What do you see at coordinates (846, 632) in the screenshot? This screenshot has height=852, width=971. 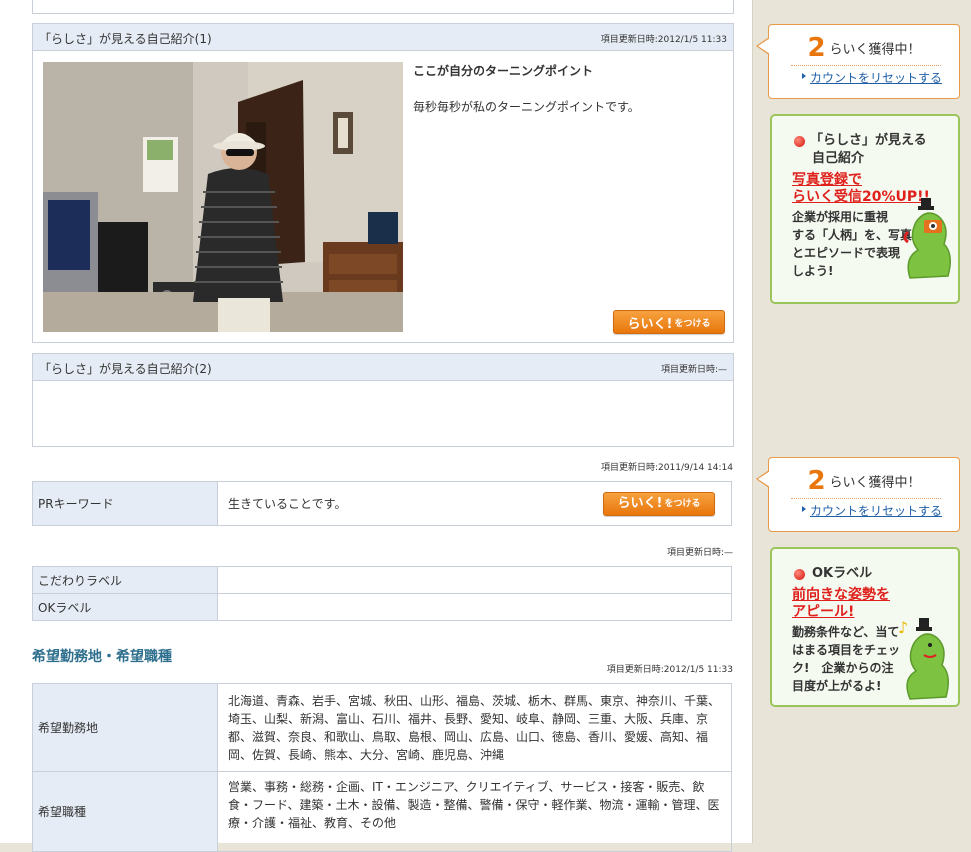 I see `promo-body-line: 勤務条件など、当て` at bounding box center [846, 632].